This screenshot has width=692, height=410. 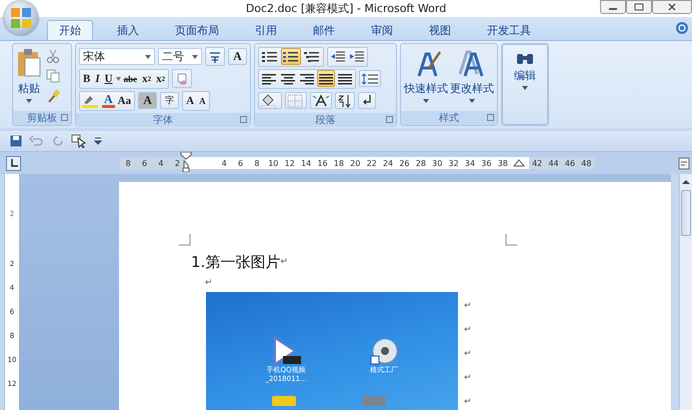 What do you see at coordinates (128, 30) in the screenshot?
I see `ribbon-tab: 插入` at bounding box center [128, 30].